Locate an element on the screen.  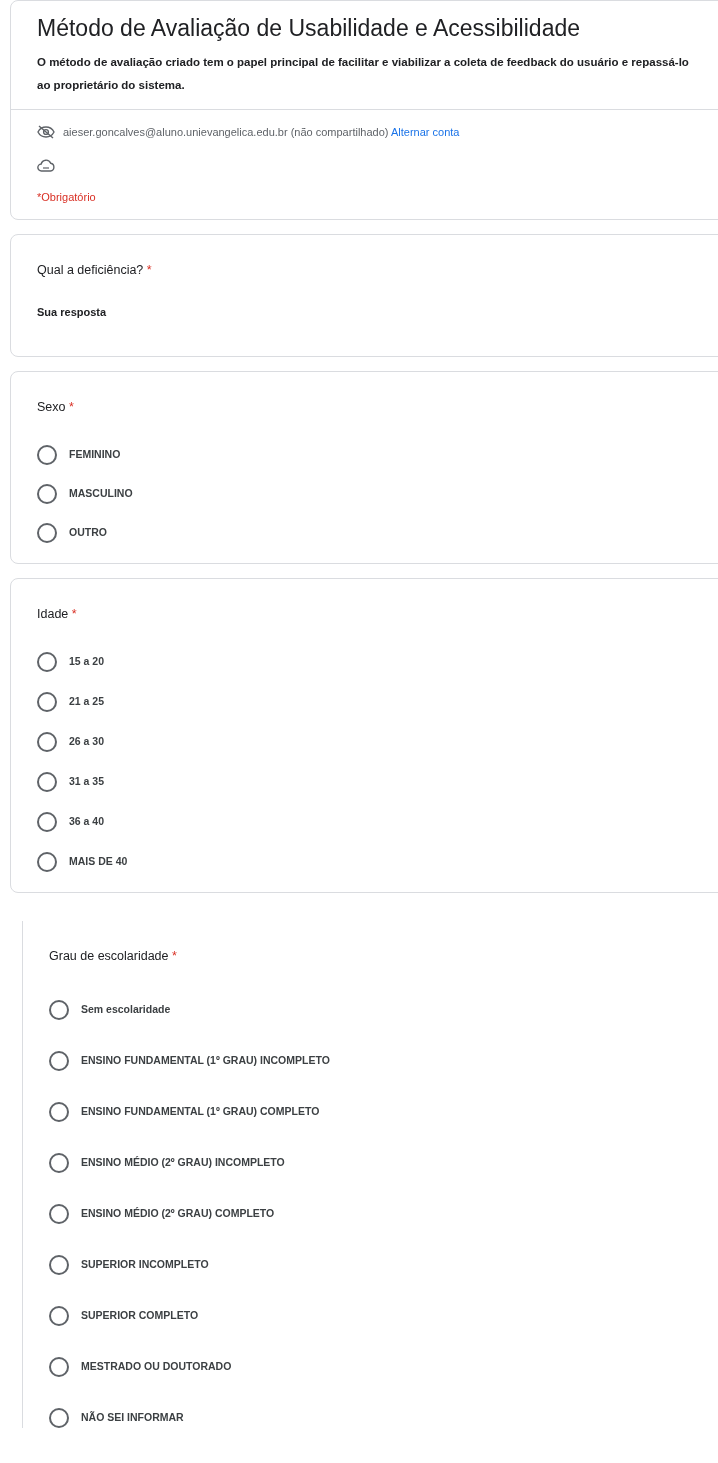
cloud-icon is located at coordinates (46, 165).